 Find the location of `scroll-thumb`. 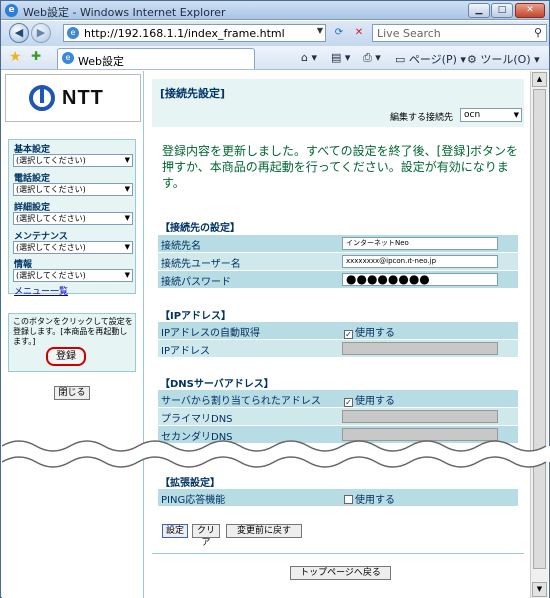

scroll-thumb is located at coordinates (539, 329).